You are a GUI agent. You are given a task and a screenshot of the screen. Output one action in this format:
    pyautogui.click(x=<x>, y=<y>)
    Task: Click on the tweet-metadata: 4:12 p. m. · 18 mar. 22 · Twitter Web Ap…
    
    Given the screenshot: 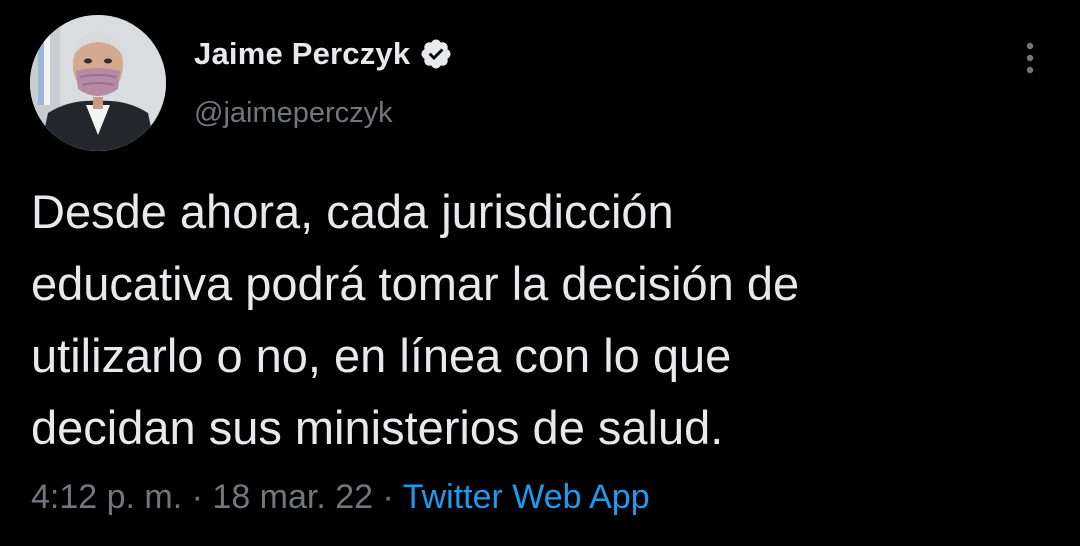 What is the action you would take?
    pyautogui.click(x=340, y=497)
    